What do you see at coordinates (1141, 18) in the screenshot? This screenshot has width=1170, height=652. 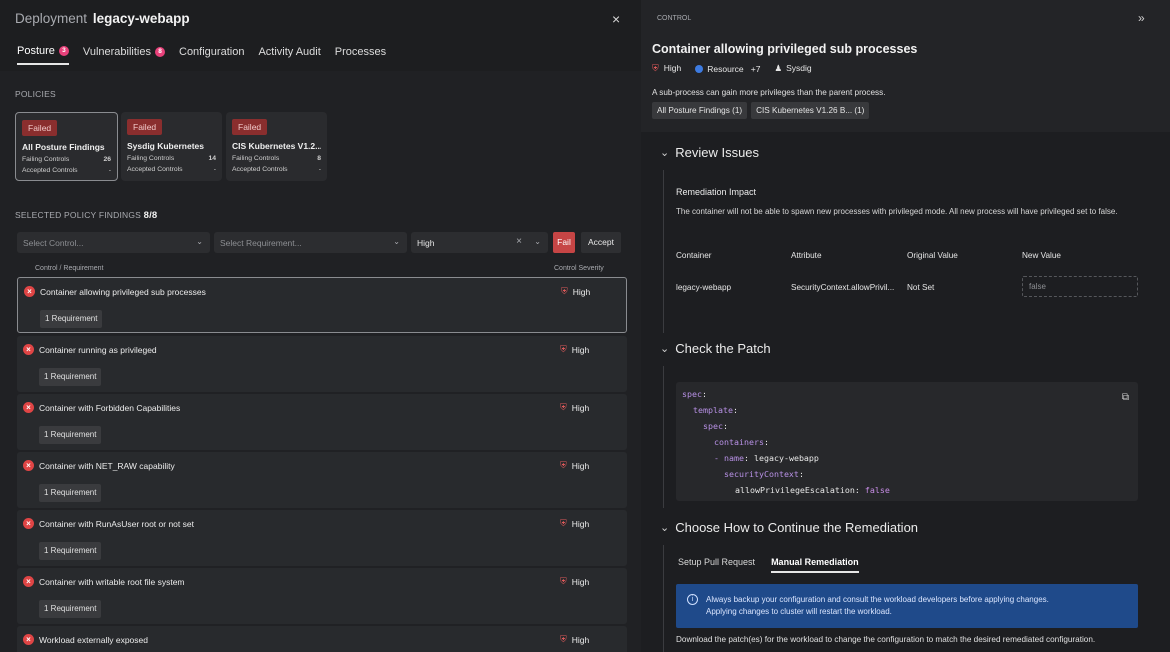 I see `collapse-panel-icon: »` at bounding box center [1141, 18].